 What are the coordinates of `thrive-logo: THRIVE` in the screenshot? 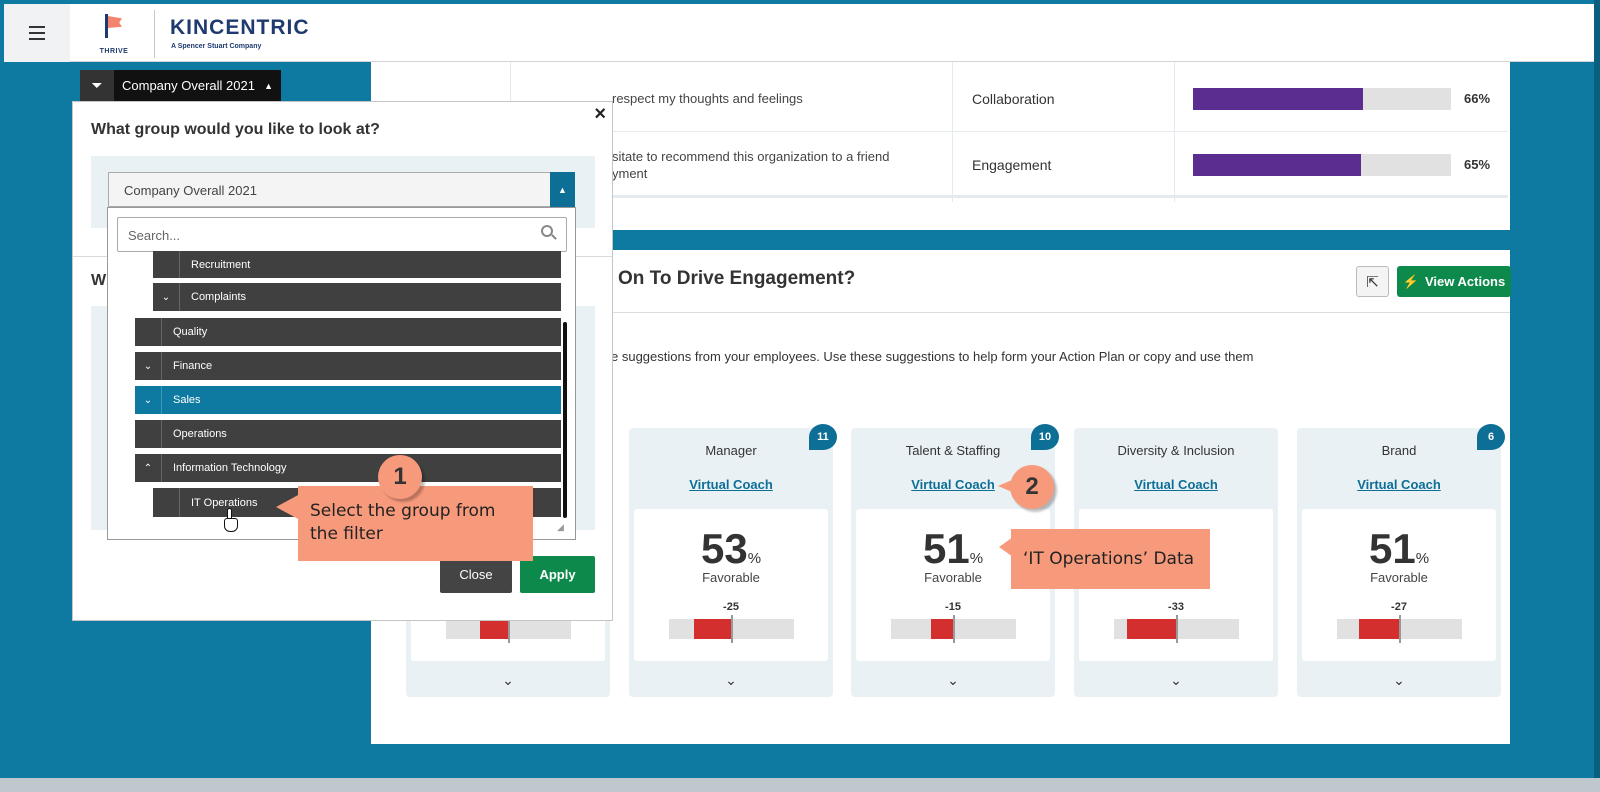 It's located at (114, 36).